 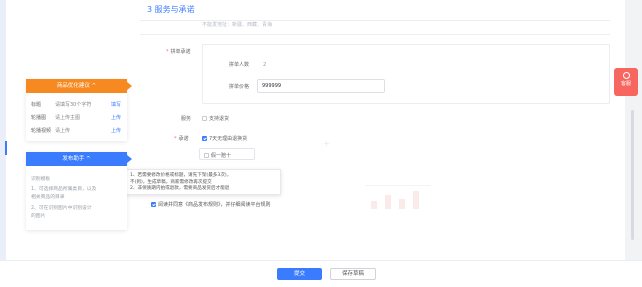 What do you see at coordinates (180, 188) in the screenshot?
I see `tooltip-line: 2、非保质期内拍或退款，需要商品发货后才能退` at bounding box center [180, 188].